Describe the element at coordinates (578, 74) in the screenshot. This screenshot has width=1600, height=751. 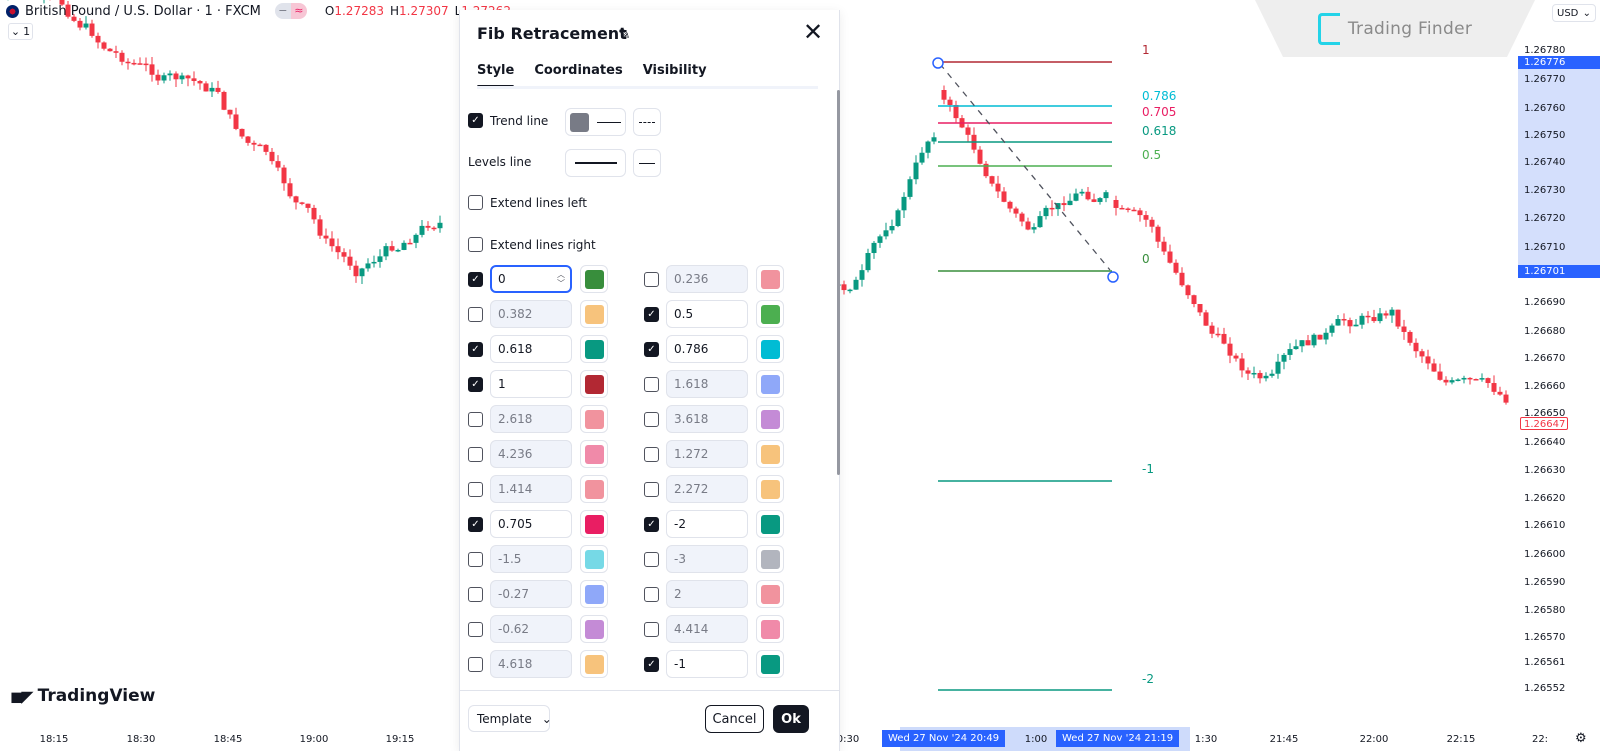
I see `tab-coordinates: Coordinates` at that location.